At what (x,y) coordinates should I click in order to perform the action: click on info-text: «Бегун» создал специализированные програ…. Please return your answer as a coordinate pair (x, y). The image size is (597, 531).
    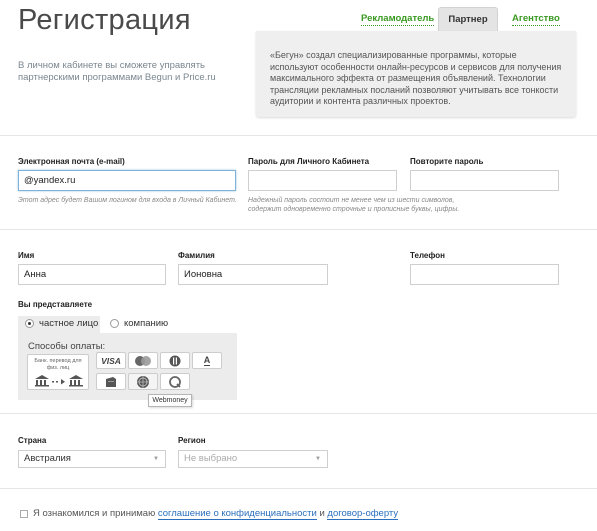
    Looking at the image, I should click on (416, 78).